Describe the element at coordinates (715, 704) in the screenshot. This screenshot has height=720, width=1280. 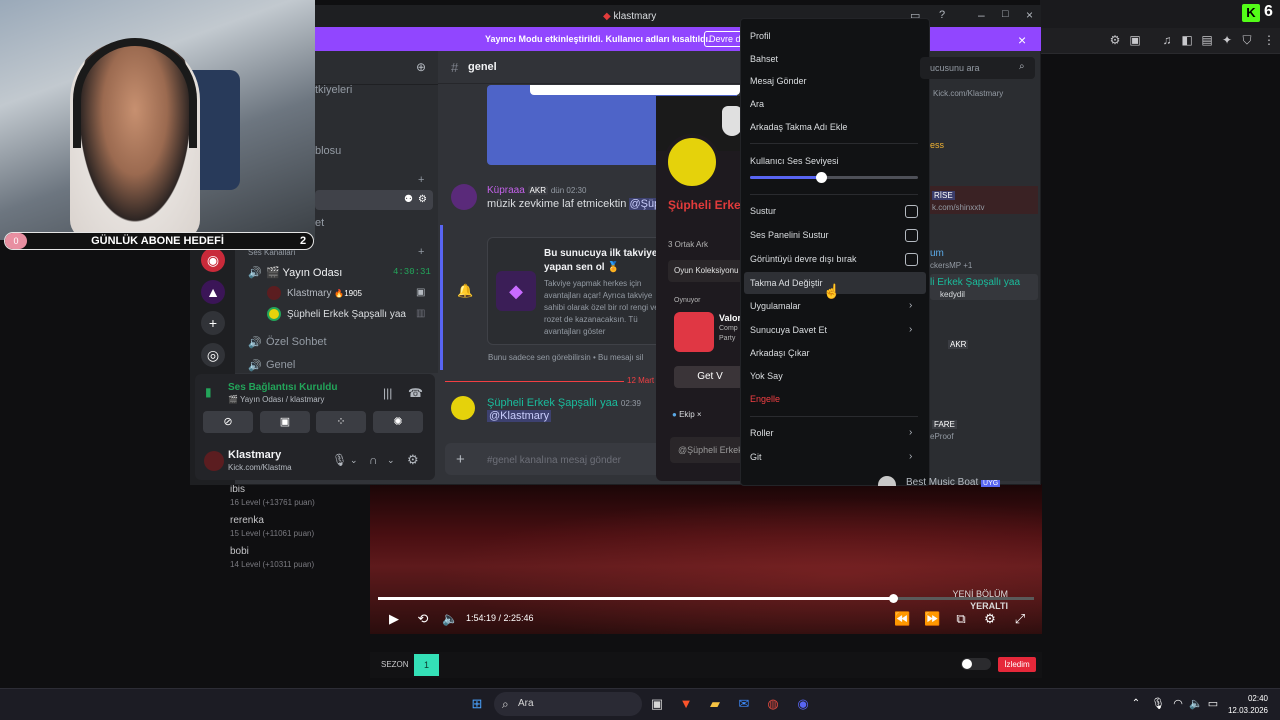
I see `file-explorer-icon: ▰` at that location.